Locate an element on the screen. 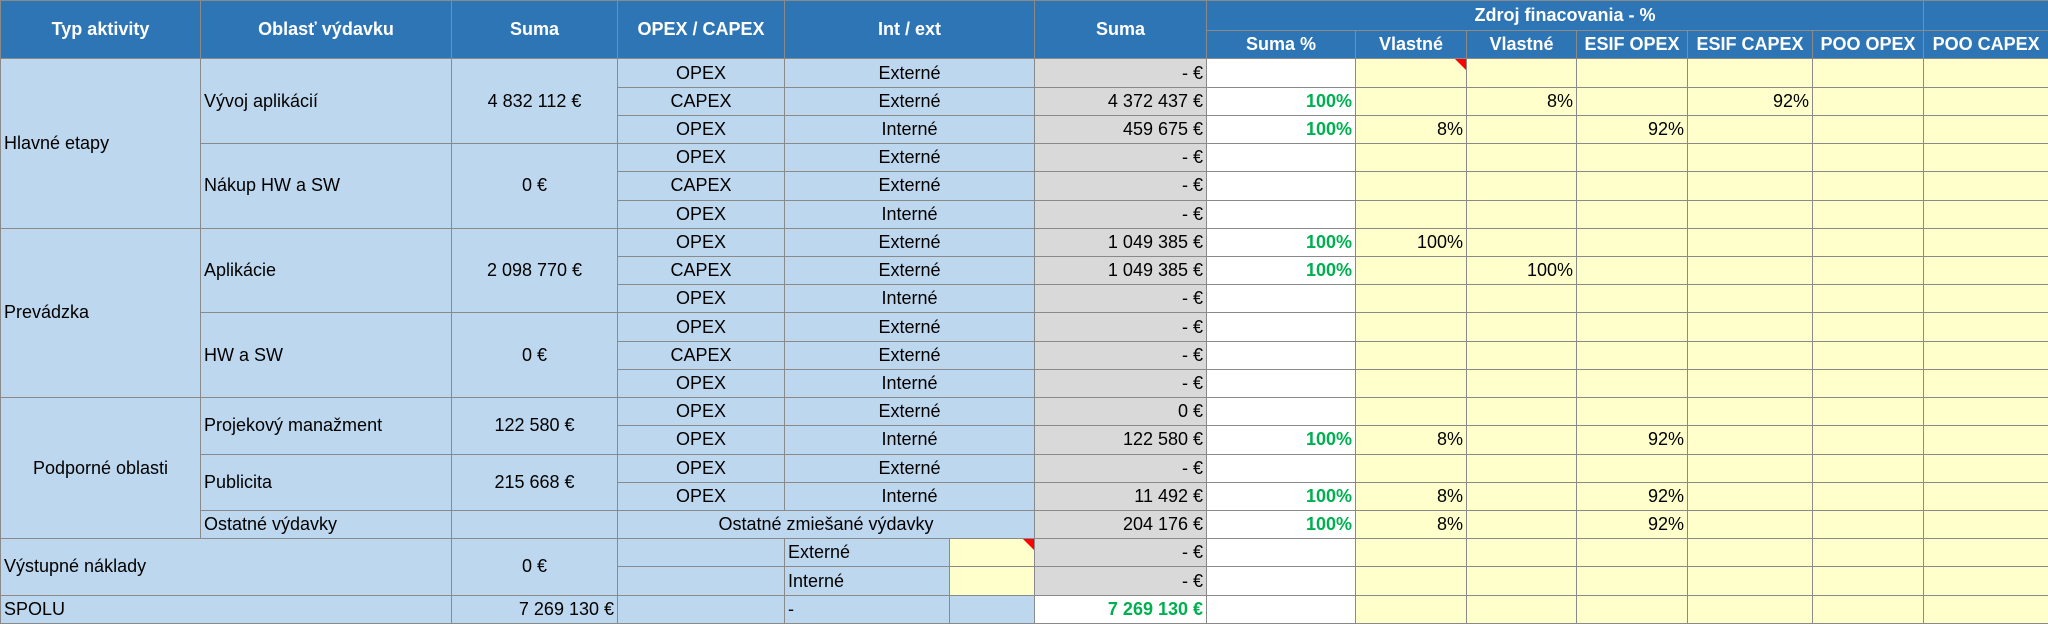  cell-int-ext: - is located at coordinates (867, 609).